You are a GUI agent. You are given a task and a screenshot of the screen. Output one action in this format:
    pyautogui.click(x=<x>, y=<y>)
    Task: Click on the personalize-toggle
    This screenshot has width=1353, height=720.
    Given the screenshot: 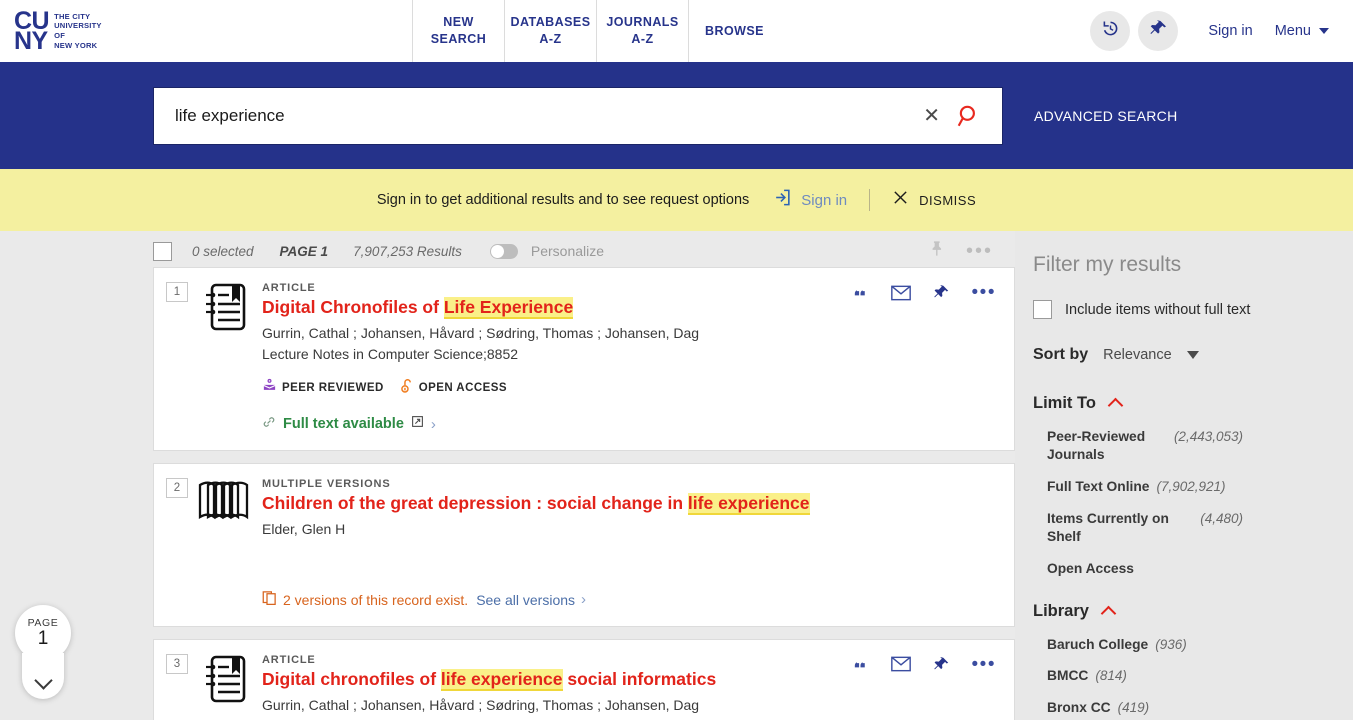 What is the action you would take?
    pyautogui.click(x=503, y=251)
    